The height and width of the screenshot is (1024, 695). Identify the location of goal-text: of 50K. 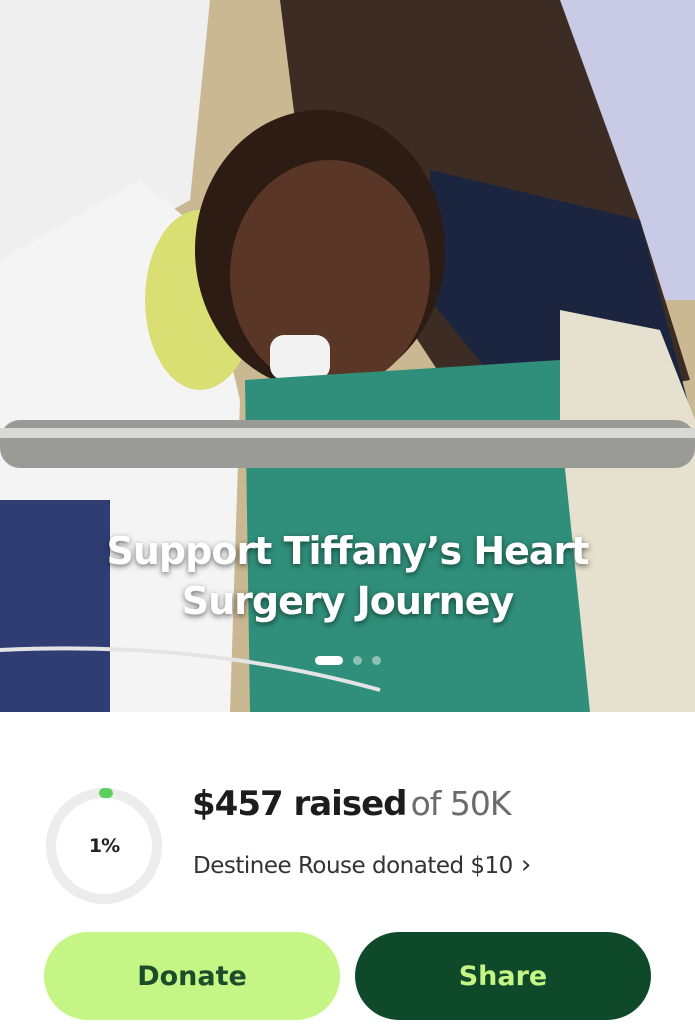
(461, 803).